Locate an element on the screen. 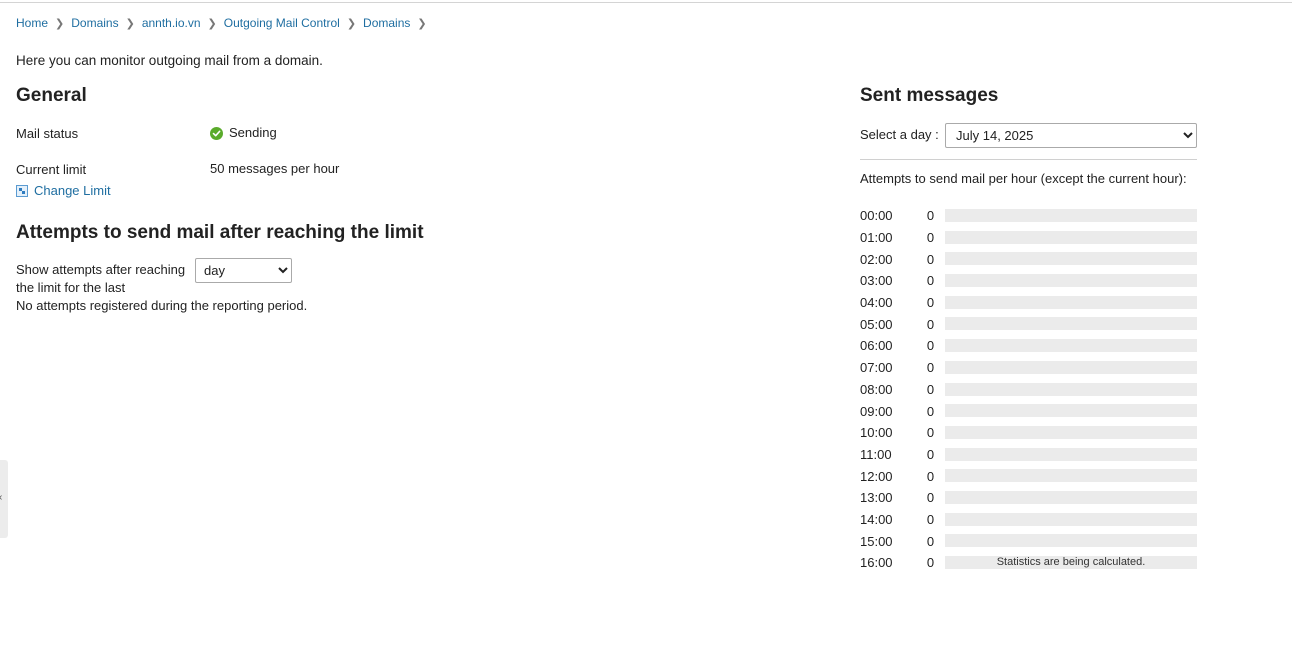 This screenshot has height=663, width=1292. hour-row: 16:00 0 Statistics are being calculated. is located at coordinates (1028, 563).